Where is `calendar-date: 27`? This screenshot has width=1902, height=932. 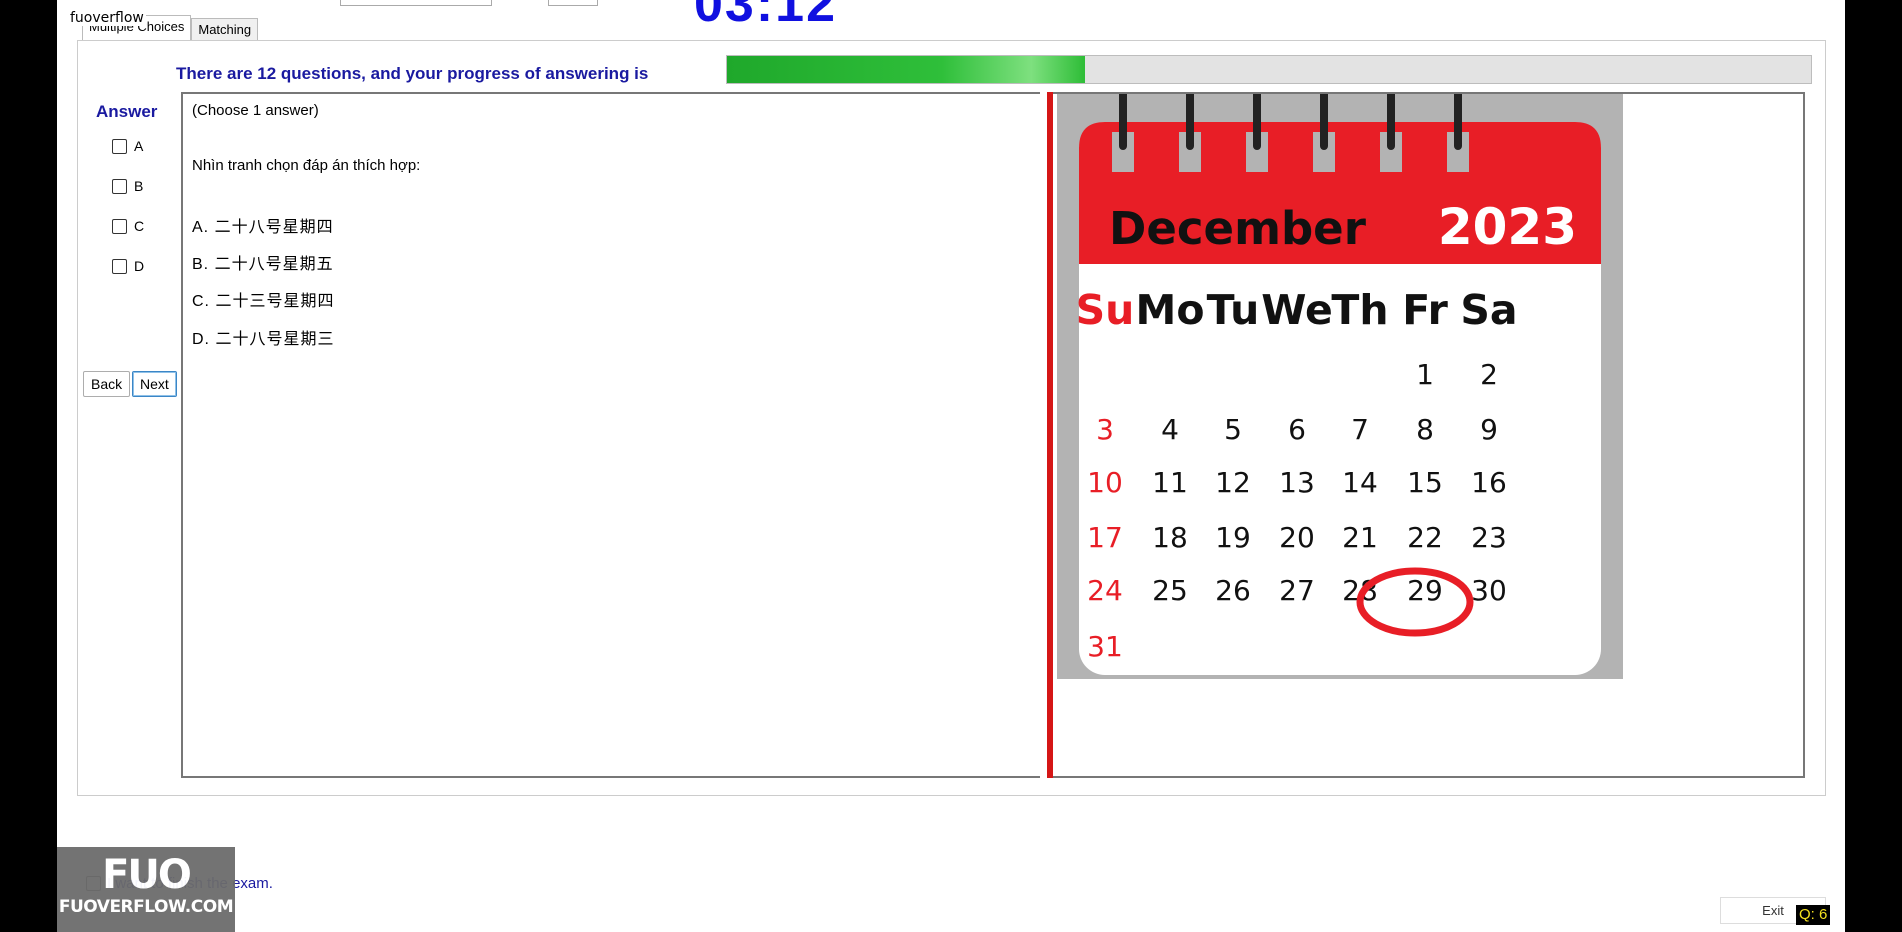
calendar-date: 27 is located at coordinates (1297, 590).